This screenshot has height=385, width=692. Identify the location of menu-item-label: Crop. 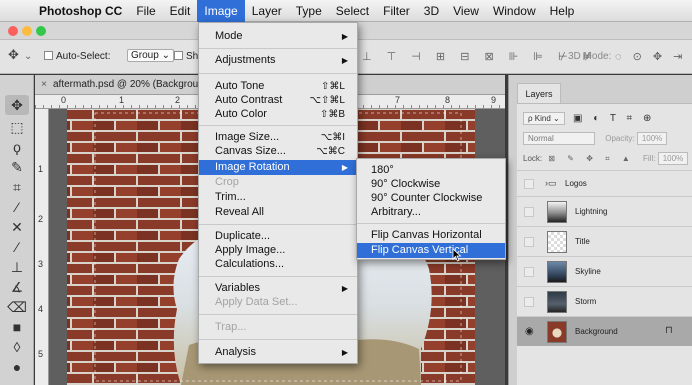
(227, 182).